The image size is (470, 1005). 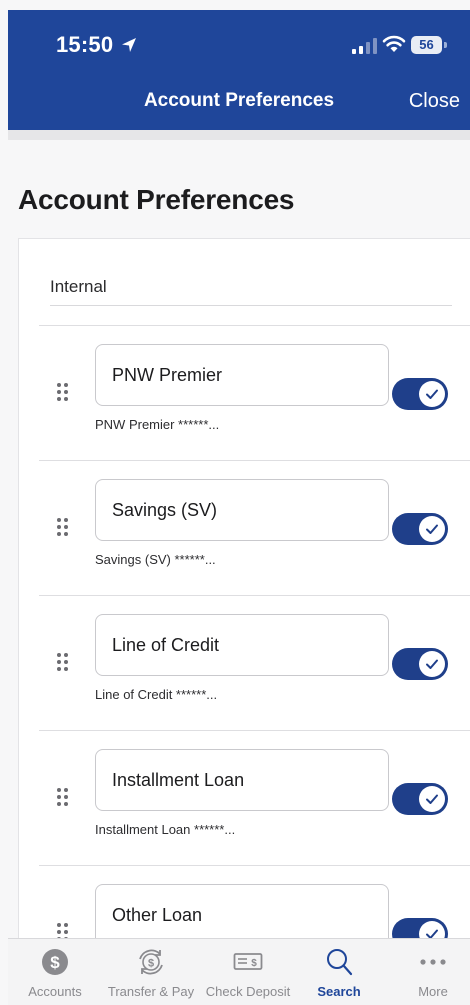 I want to click on tab-label: Check Deposit, so click(x=248, y=991).